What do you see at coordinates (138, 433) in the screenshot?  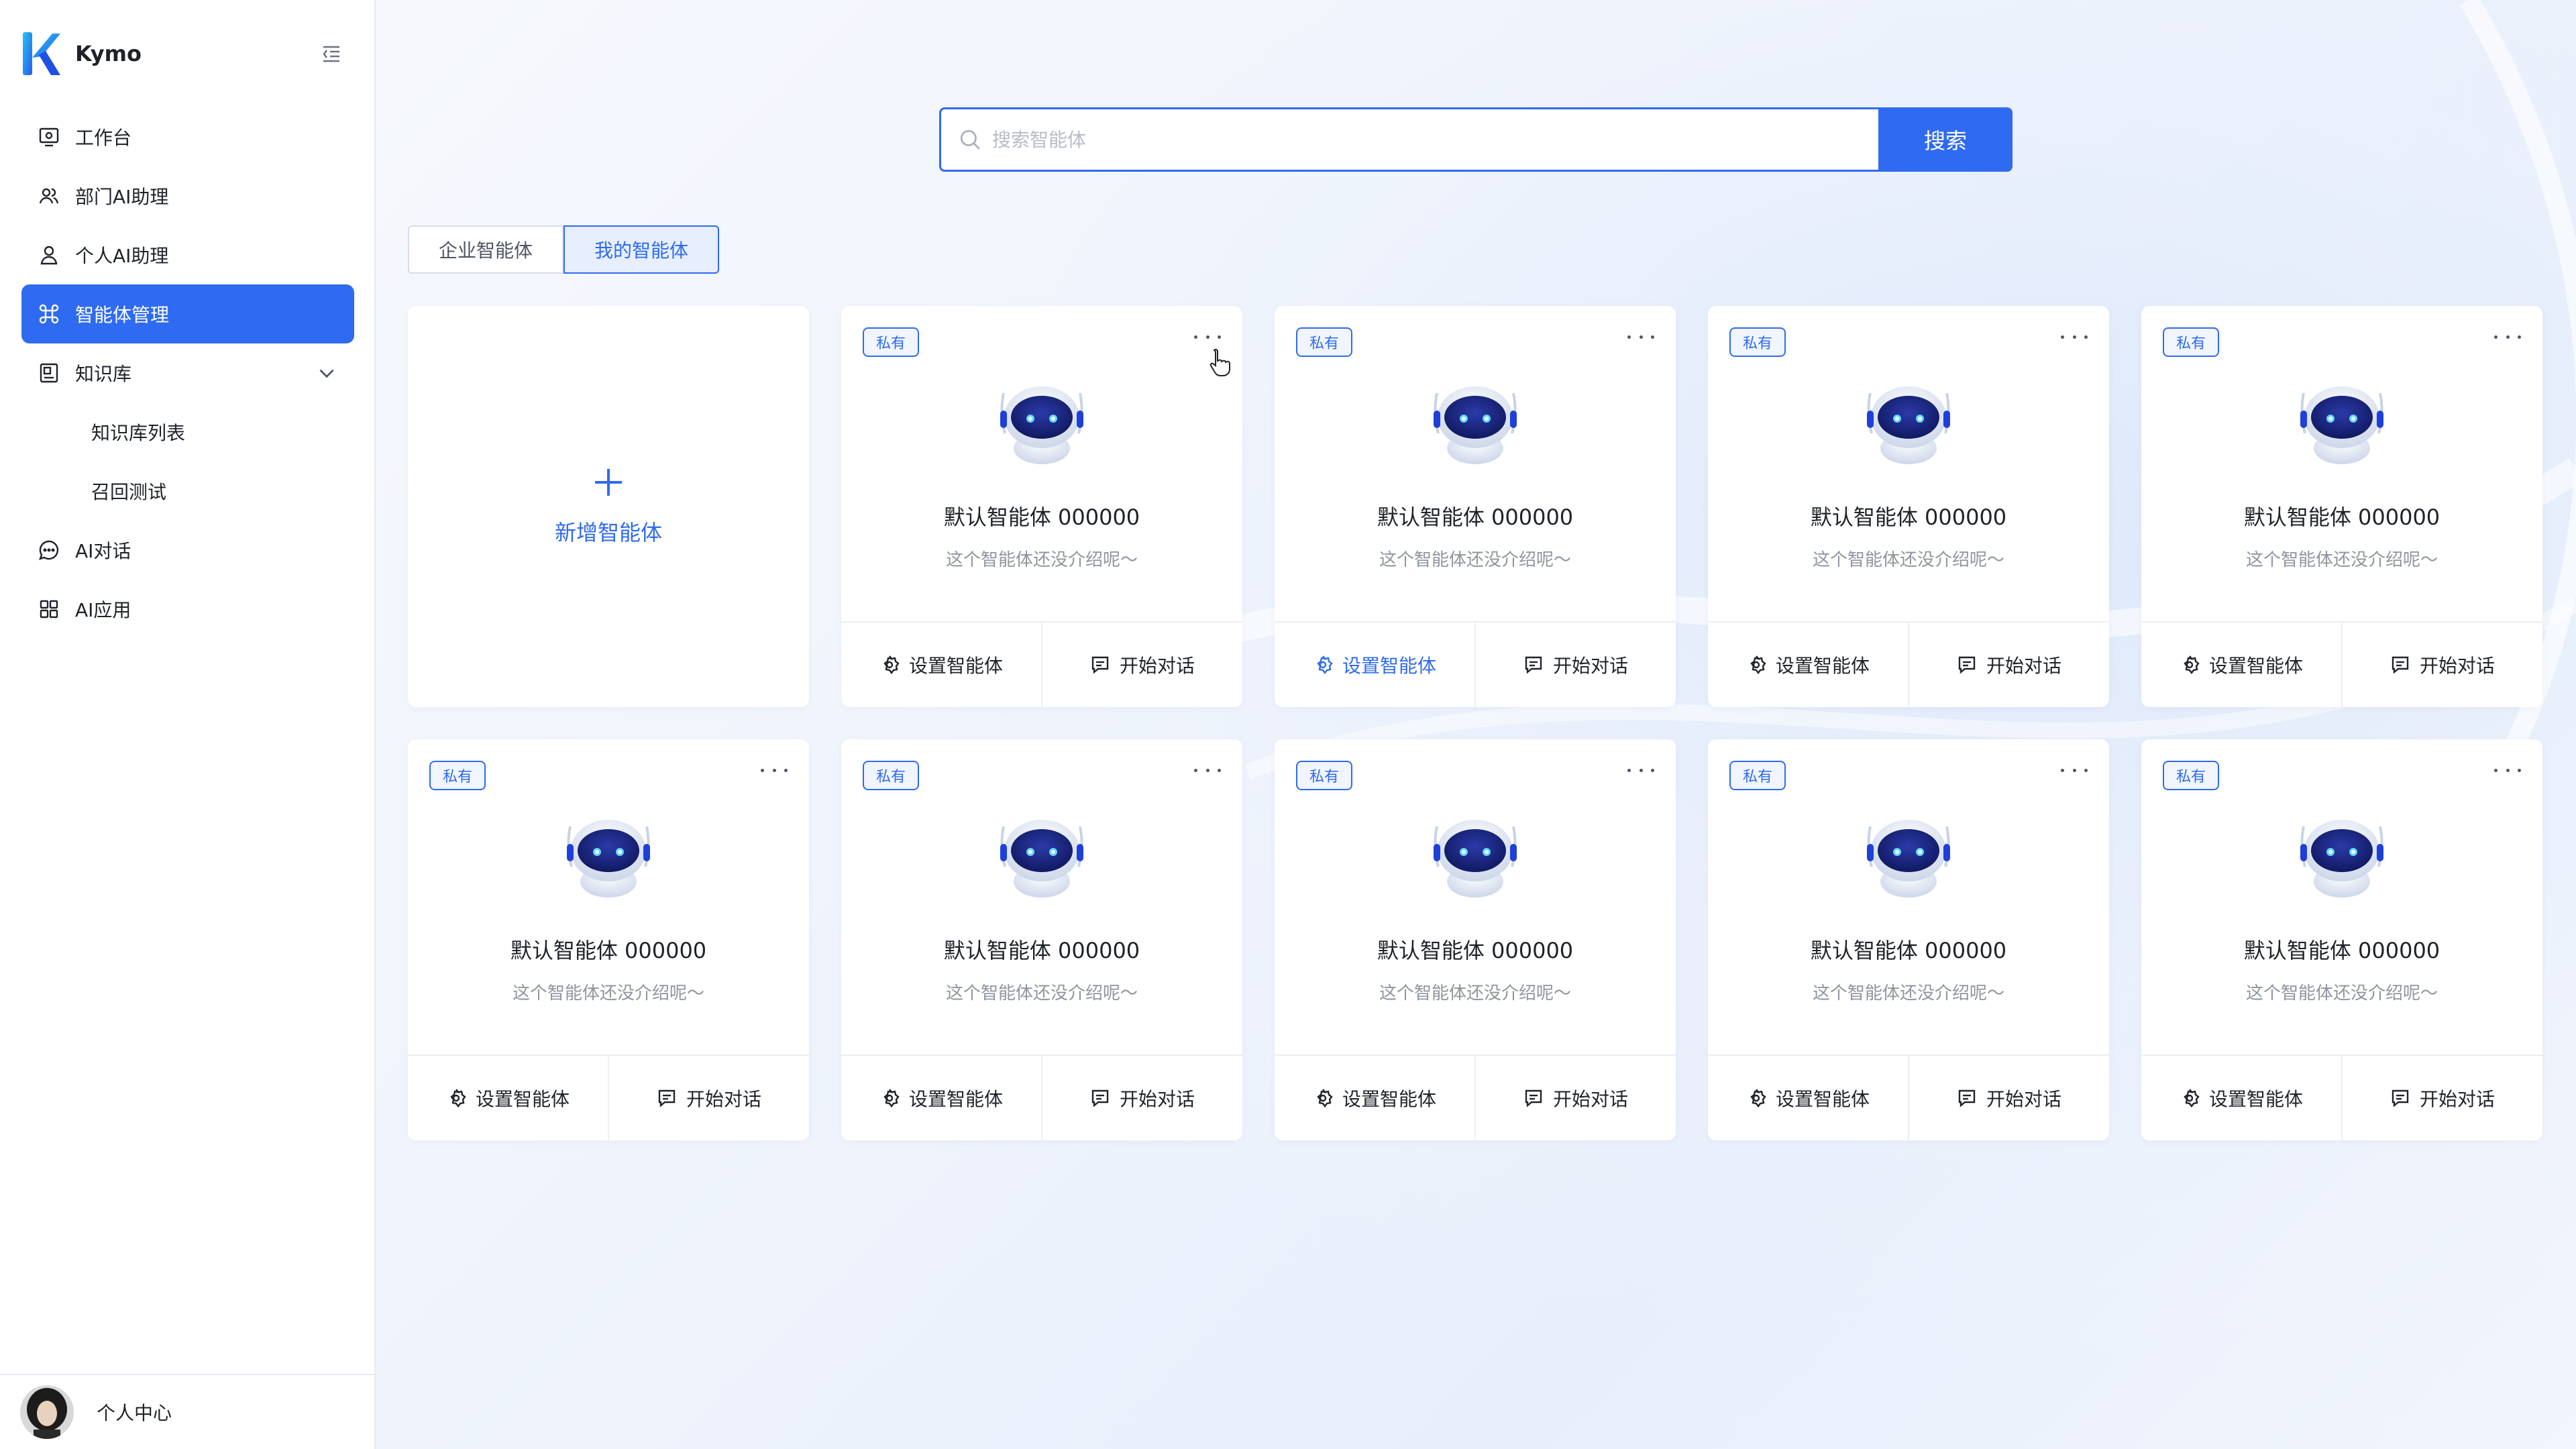 I see `sidebar-item-label: 知识库列表` at bounding box center [138, 433].